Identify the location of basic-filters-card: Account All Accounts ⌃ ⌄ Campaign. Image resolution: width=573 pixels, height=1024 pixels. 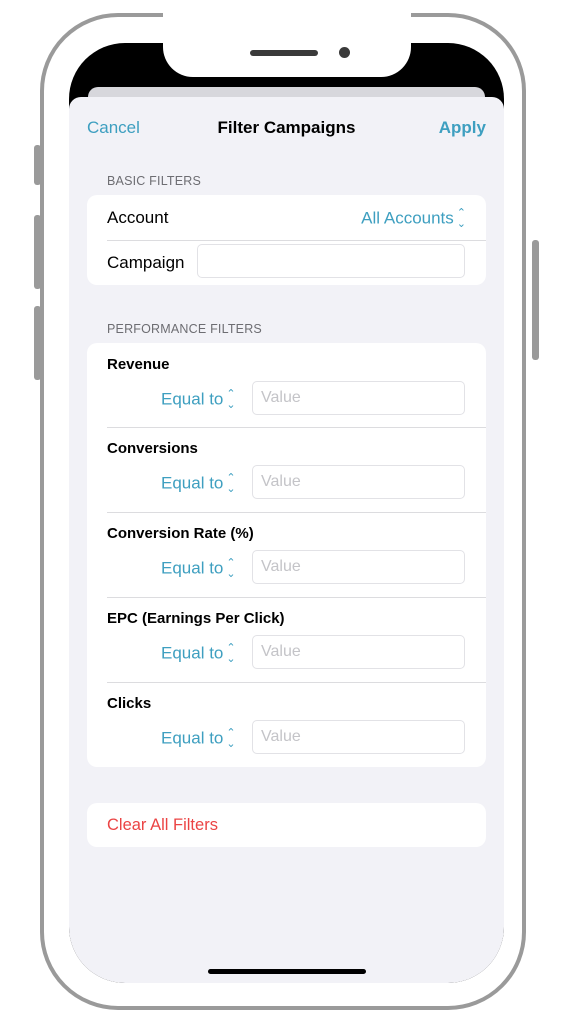
(286, 240).